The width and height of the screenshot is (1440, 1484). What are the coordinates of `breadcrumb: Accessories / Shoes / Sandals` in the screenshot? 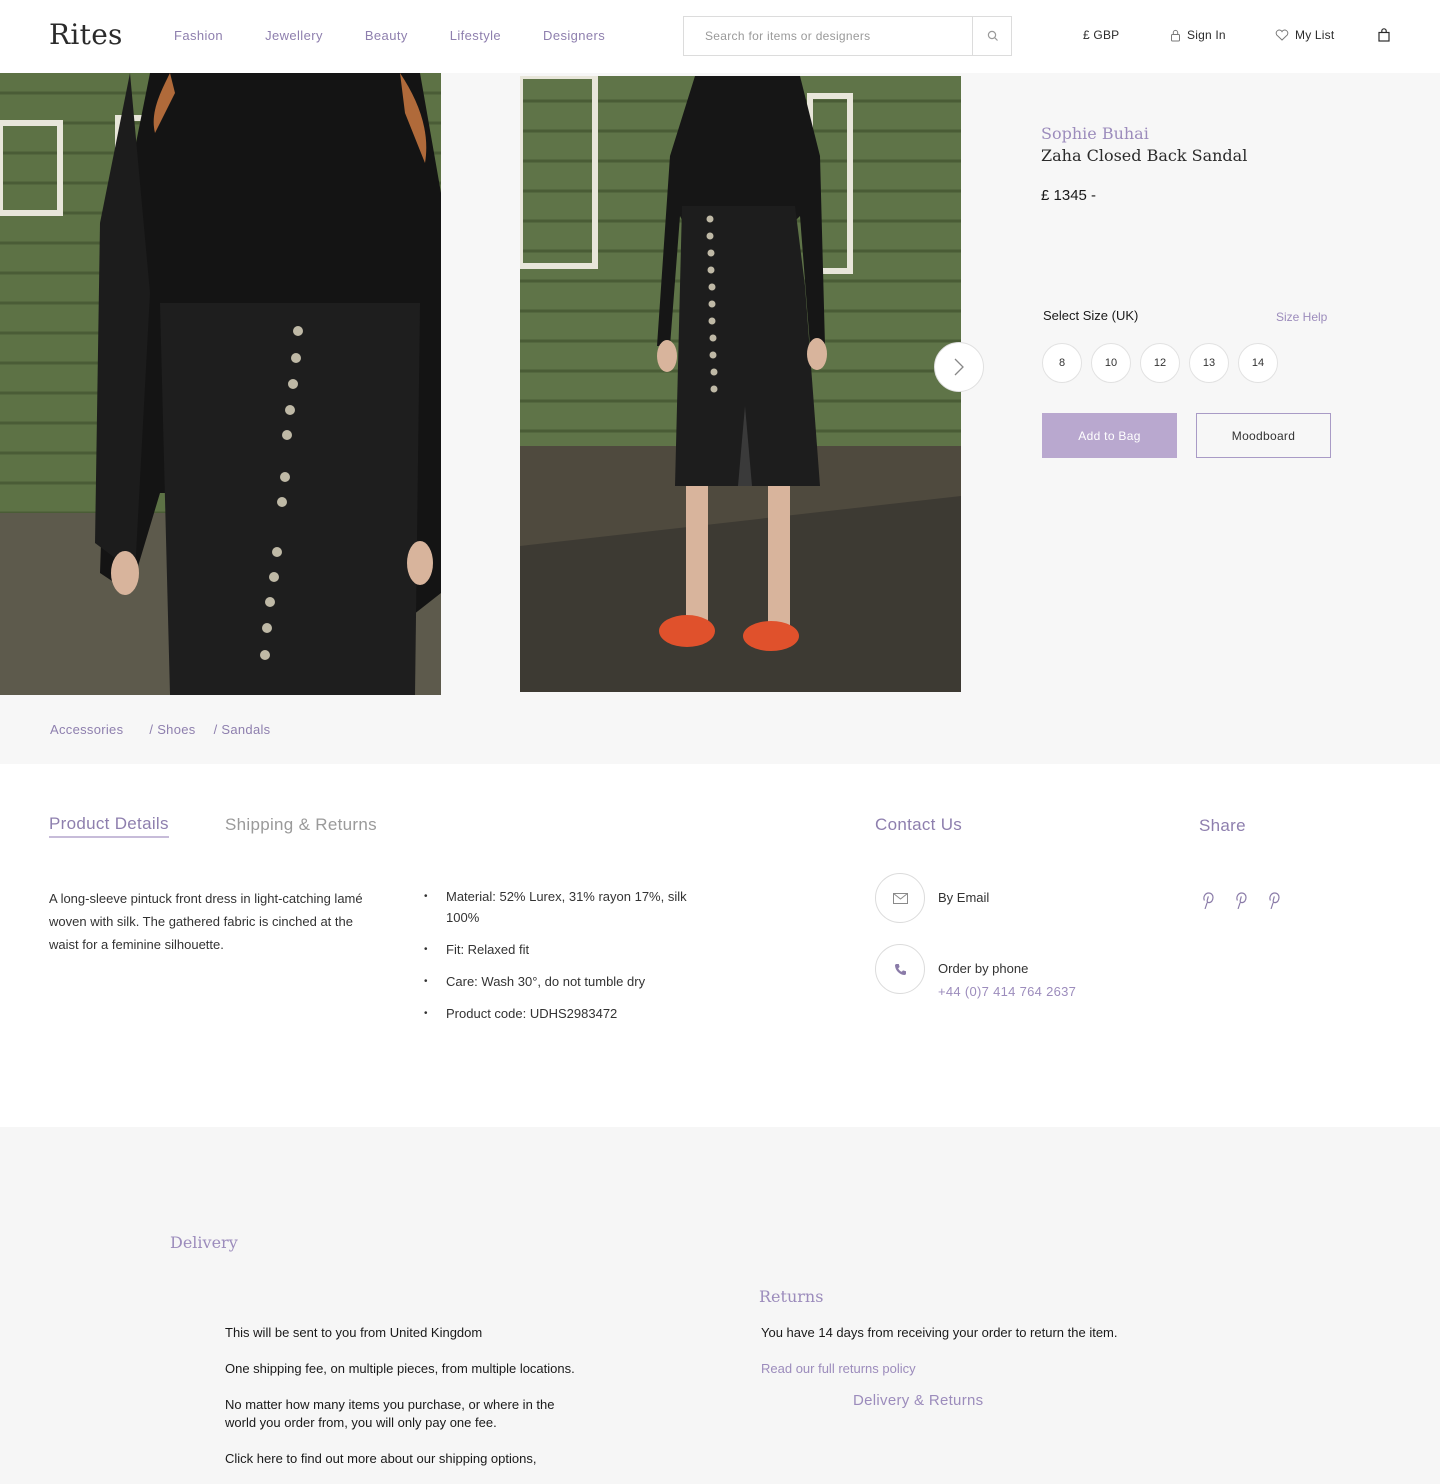 It's located at (169, 729).